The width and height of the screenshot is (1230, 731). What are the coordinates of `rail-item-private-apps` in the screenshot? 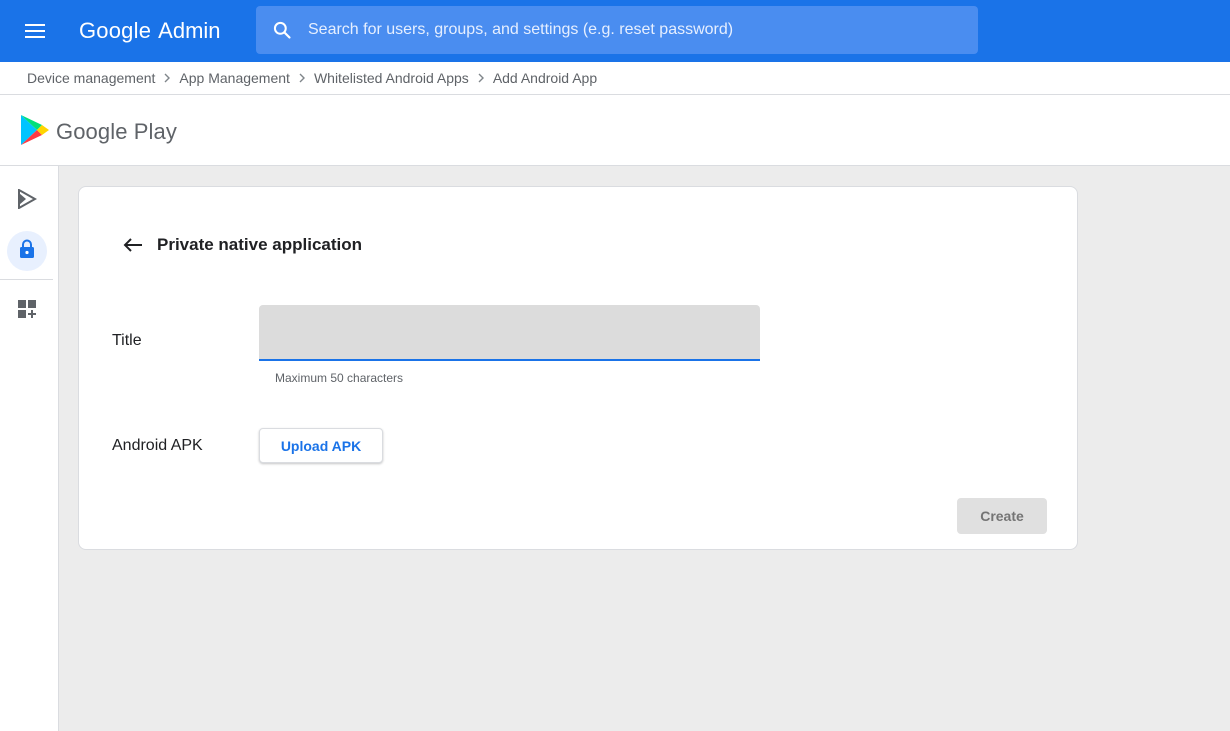 It's located at (27, 251).